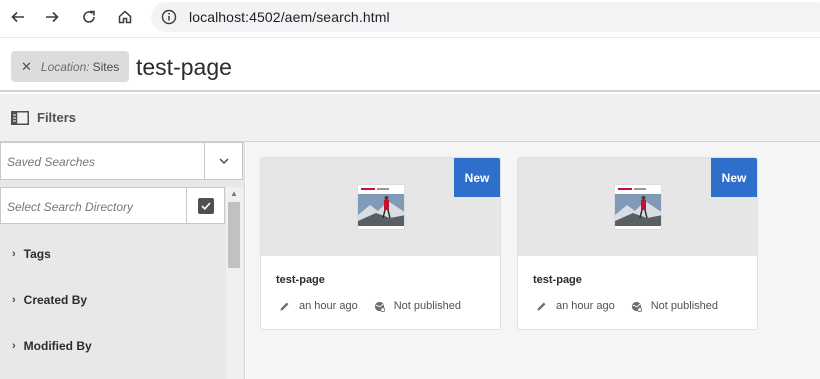 This screenshot has width=820, height=379. I want to click on search-directory-field: Select Search Directory, so click(112, 205).